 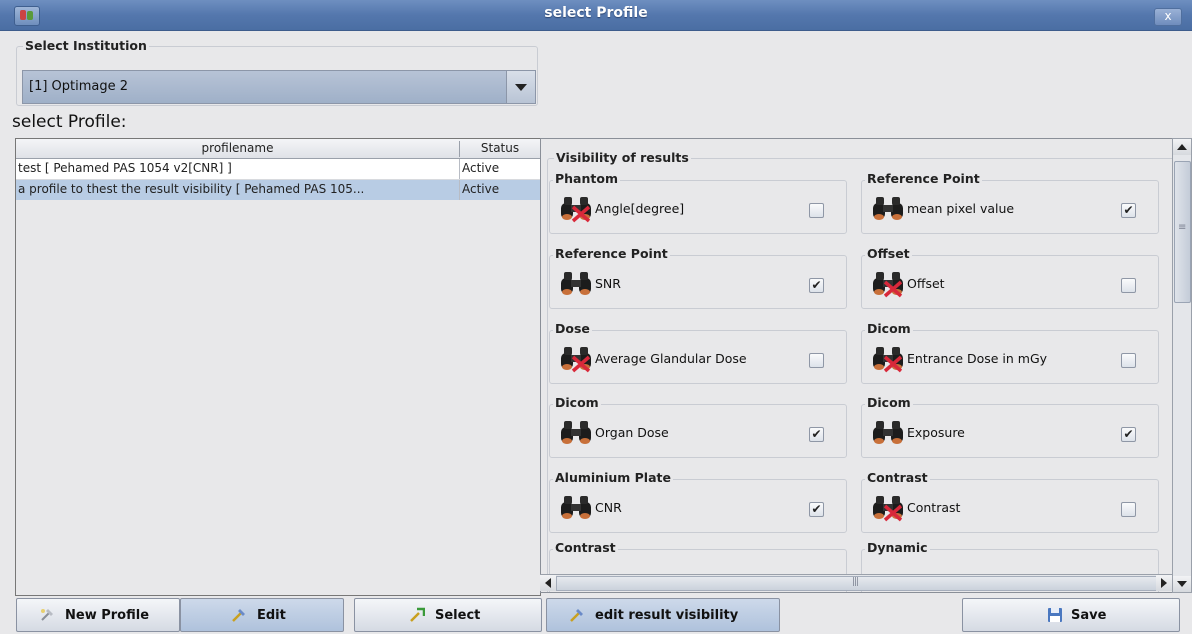 I want to click on visibility-item-label: SNR, so click(x=608, y=283).